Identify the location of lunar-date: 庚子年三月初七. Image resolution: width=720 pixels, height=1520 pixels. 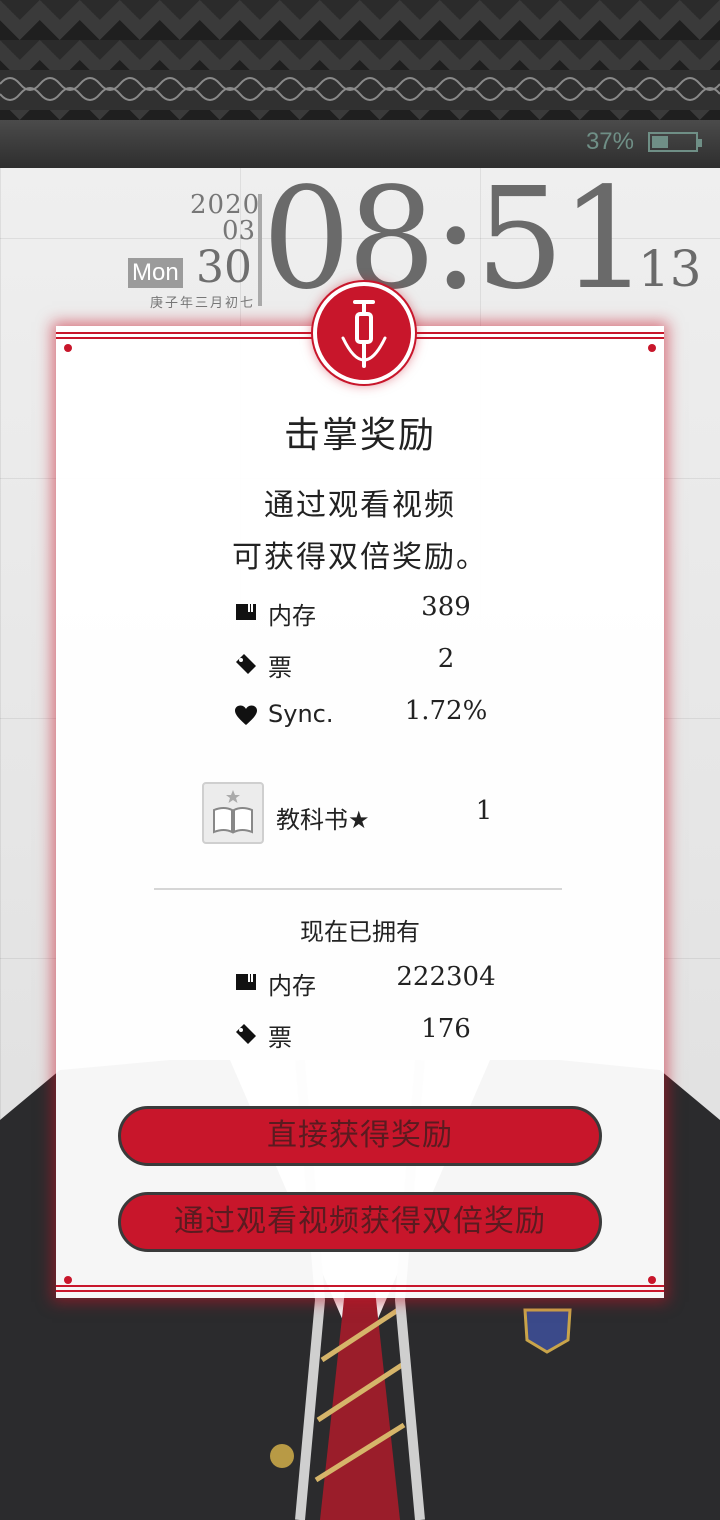
(203, 303).